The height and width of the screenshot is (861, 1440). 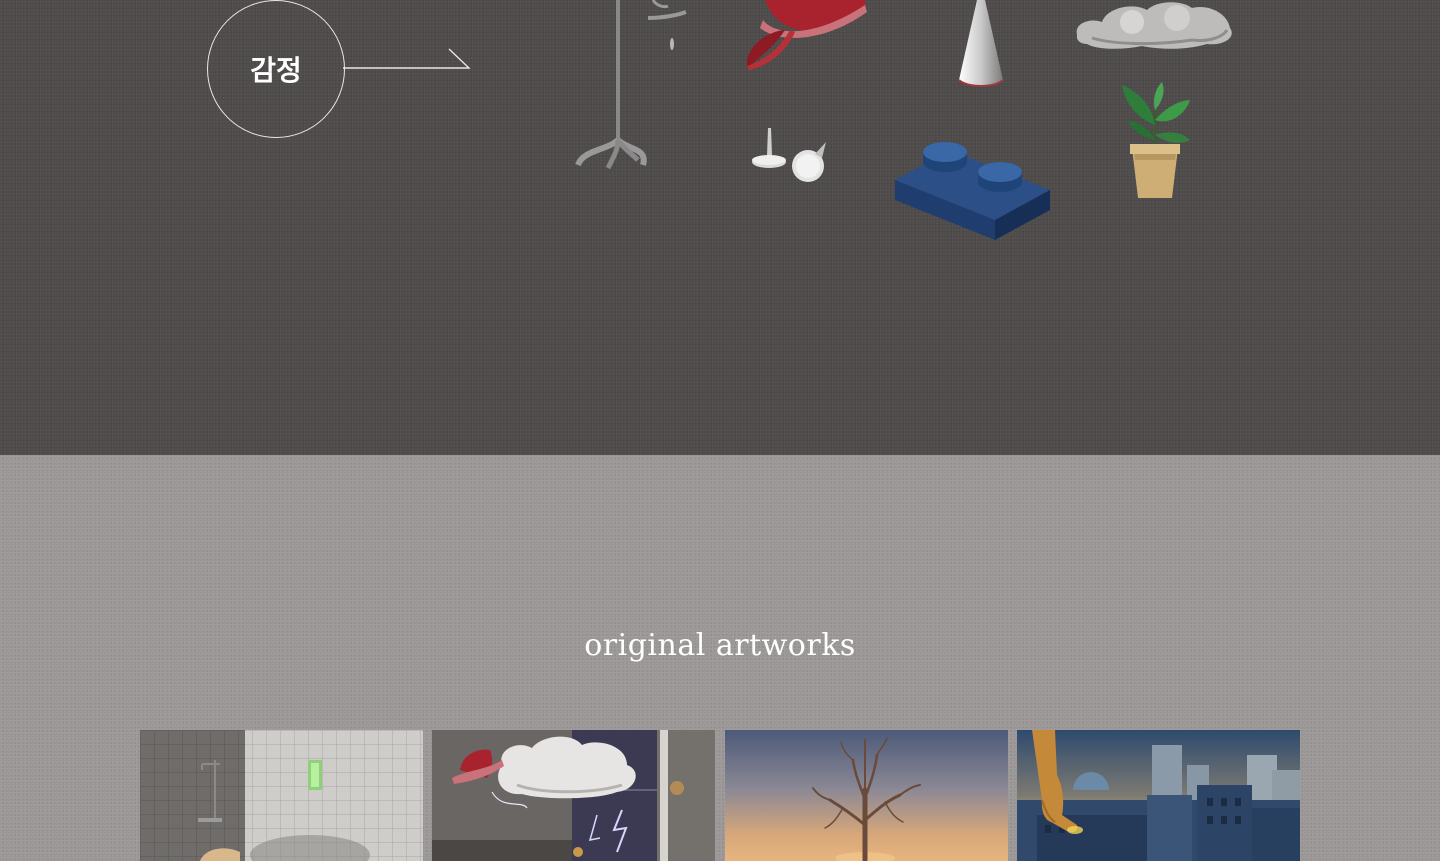 I want to click on artwork-bare-tree, so click(x=866, y=795).